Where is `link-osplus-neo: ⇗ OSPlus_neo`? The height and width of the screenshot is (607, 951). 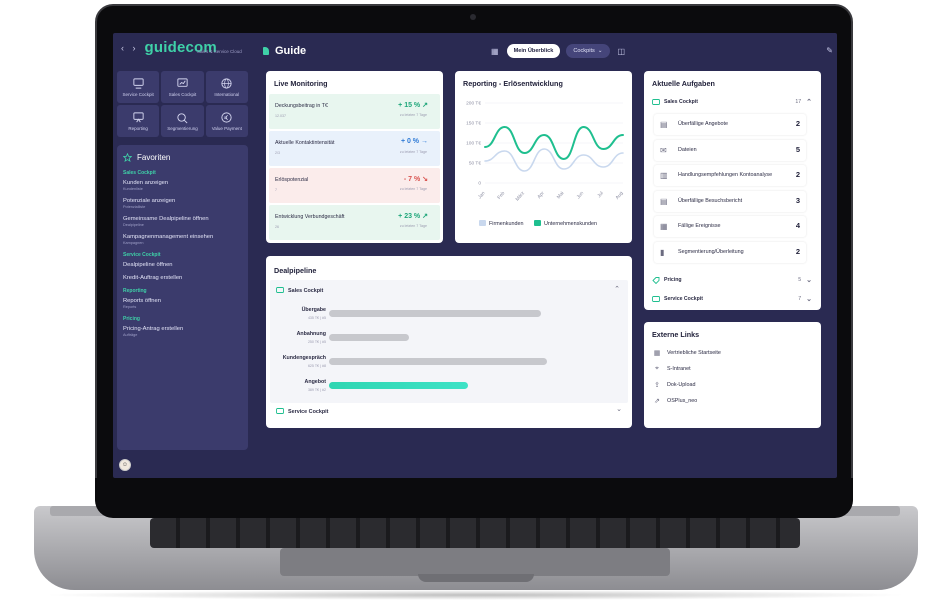 link-osplus-neo: ⇗ OSPlus_neo is located at coordinates (675, 401).